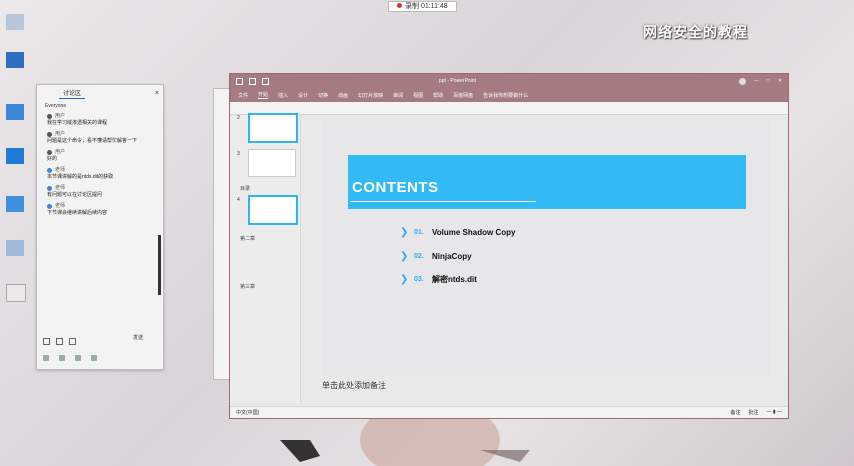 The width and height of the screenshot is (854, 466). I want to click on contents-item: ❯ 01. Volume Shadow Copy, so click(457, 232).